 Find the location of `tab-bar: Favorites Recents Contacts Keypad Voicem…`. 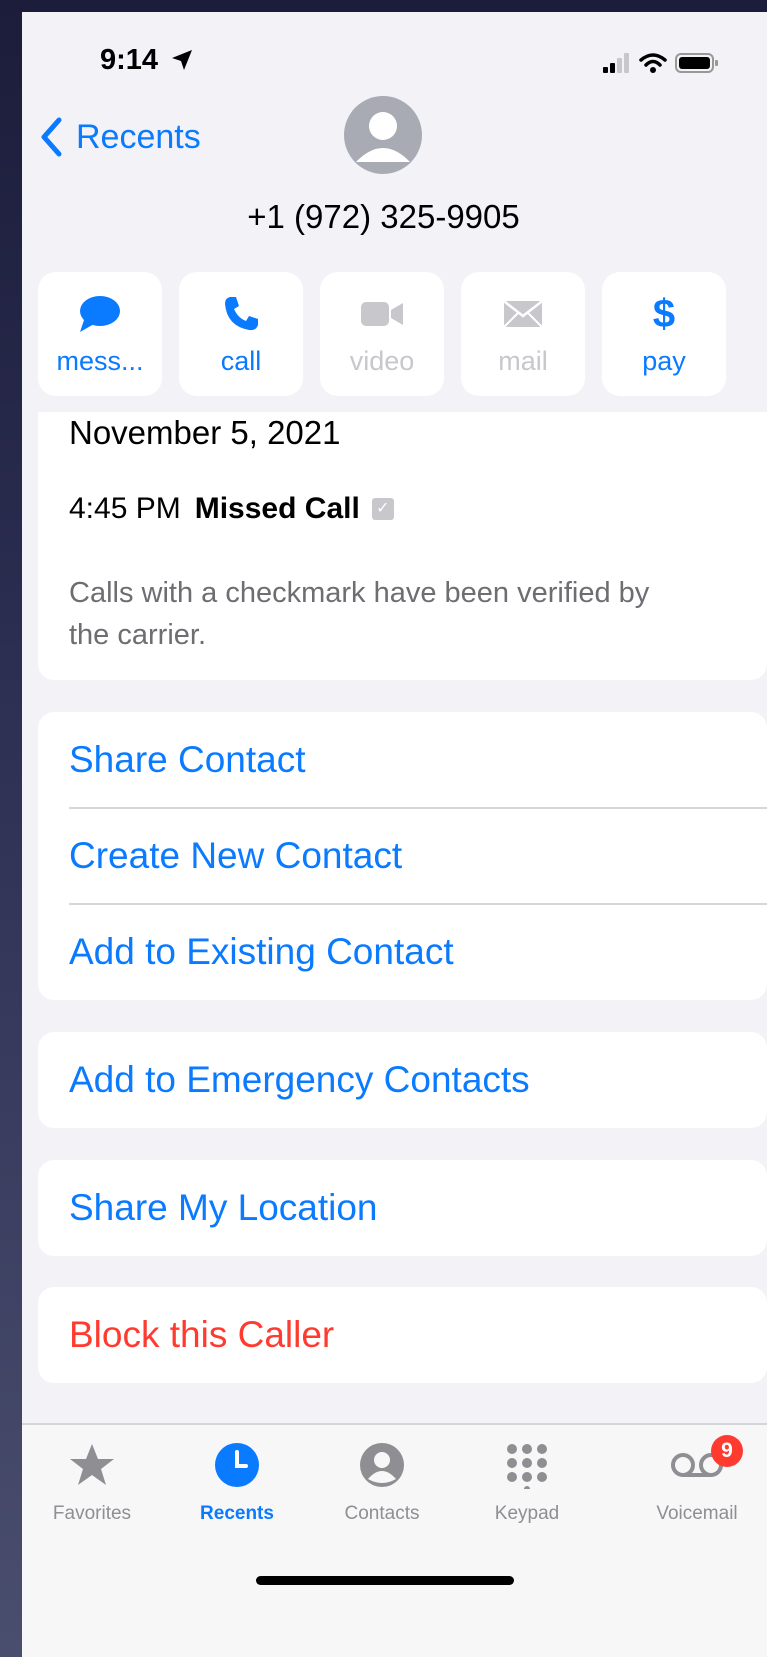

tab-bar: Favorites Recents Contacts Keypad Voicem… is located at coordinates (394, 1540).